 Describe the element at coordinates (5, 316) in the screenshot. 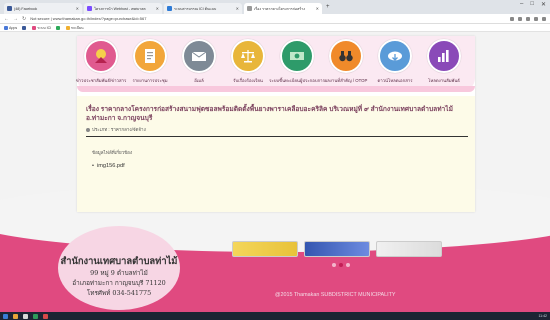

I see `start-icon` at that location.